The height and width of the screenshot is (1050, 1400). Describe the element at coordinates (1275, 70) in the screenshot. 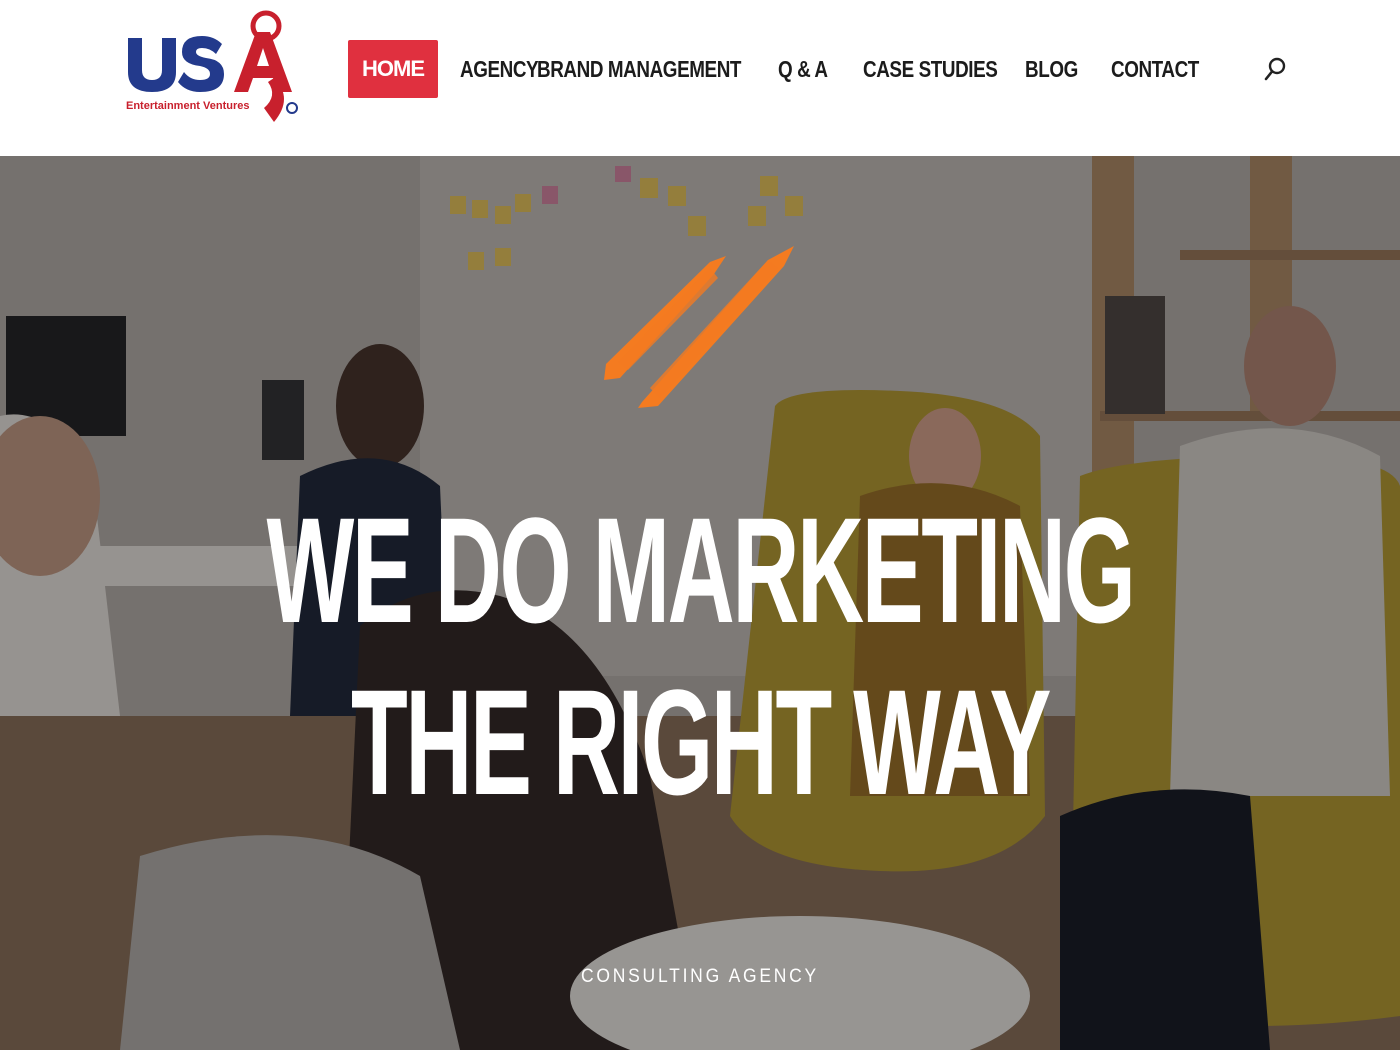

I see `search-icon` at that location.